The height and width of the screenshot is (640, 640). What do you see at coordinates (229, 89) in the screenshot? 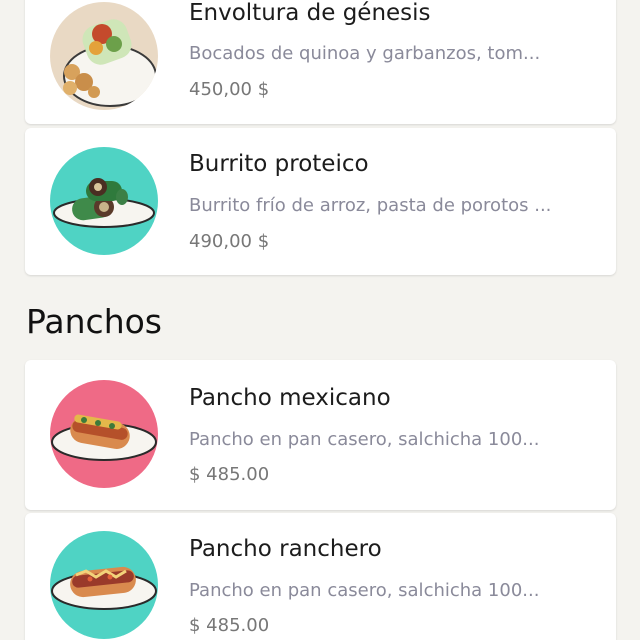
I see `menu-item-price: 450,00 $` at bounding box center [229, 89].